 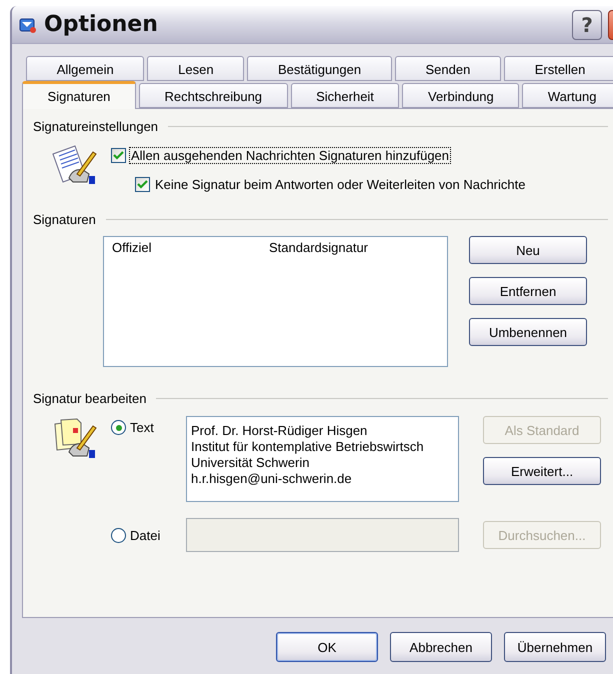 What do you see at coordinates (145, 535) in the screenshot?
I see `radio-label: Datei` at bounding box center [145, 535].